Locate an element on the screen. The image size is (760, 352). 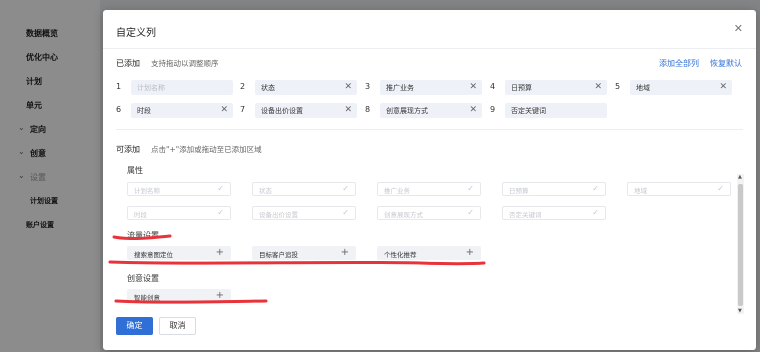
added-chip-business: 推广业务 ✕ is located at coordinates (431, 87).